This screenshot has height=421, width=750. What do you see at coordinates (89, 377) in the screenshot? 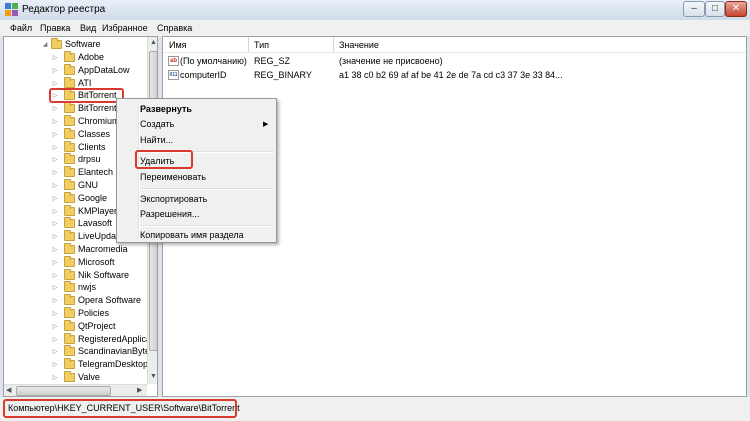
I see `tree-item-label: Valve` at bounding box center [89, 377].